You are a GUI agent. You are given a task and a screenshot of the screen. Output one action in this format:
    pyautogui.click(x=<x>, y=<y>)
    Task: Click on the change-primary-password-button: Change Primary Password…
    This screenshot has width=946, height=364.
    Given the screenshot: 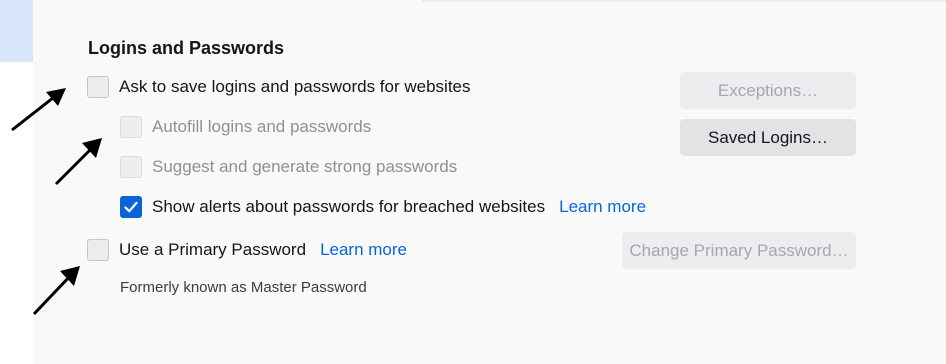 What is the action you would take?
    pyautogui.click(x=739, y=250)
    